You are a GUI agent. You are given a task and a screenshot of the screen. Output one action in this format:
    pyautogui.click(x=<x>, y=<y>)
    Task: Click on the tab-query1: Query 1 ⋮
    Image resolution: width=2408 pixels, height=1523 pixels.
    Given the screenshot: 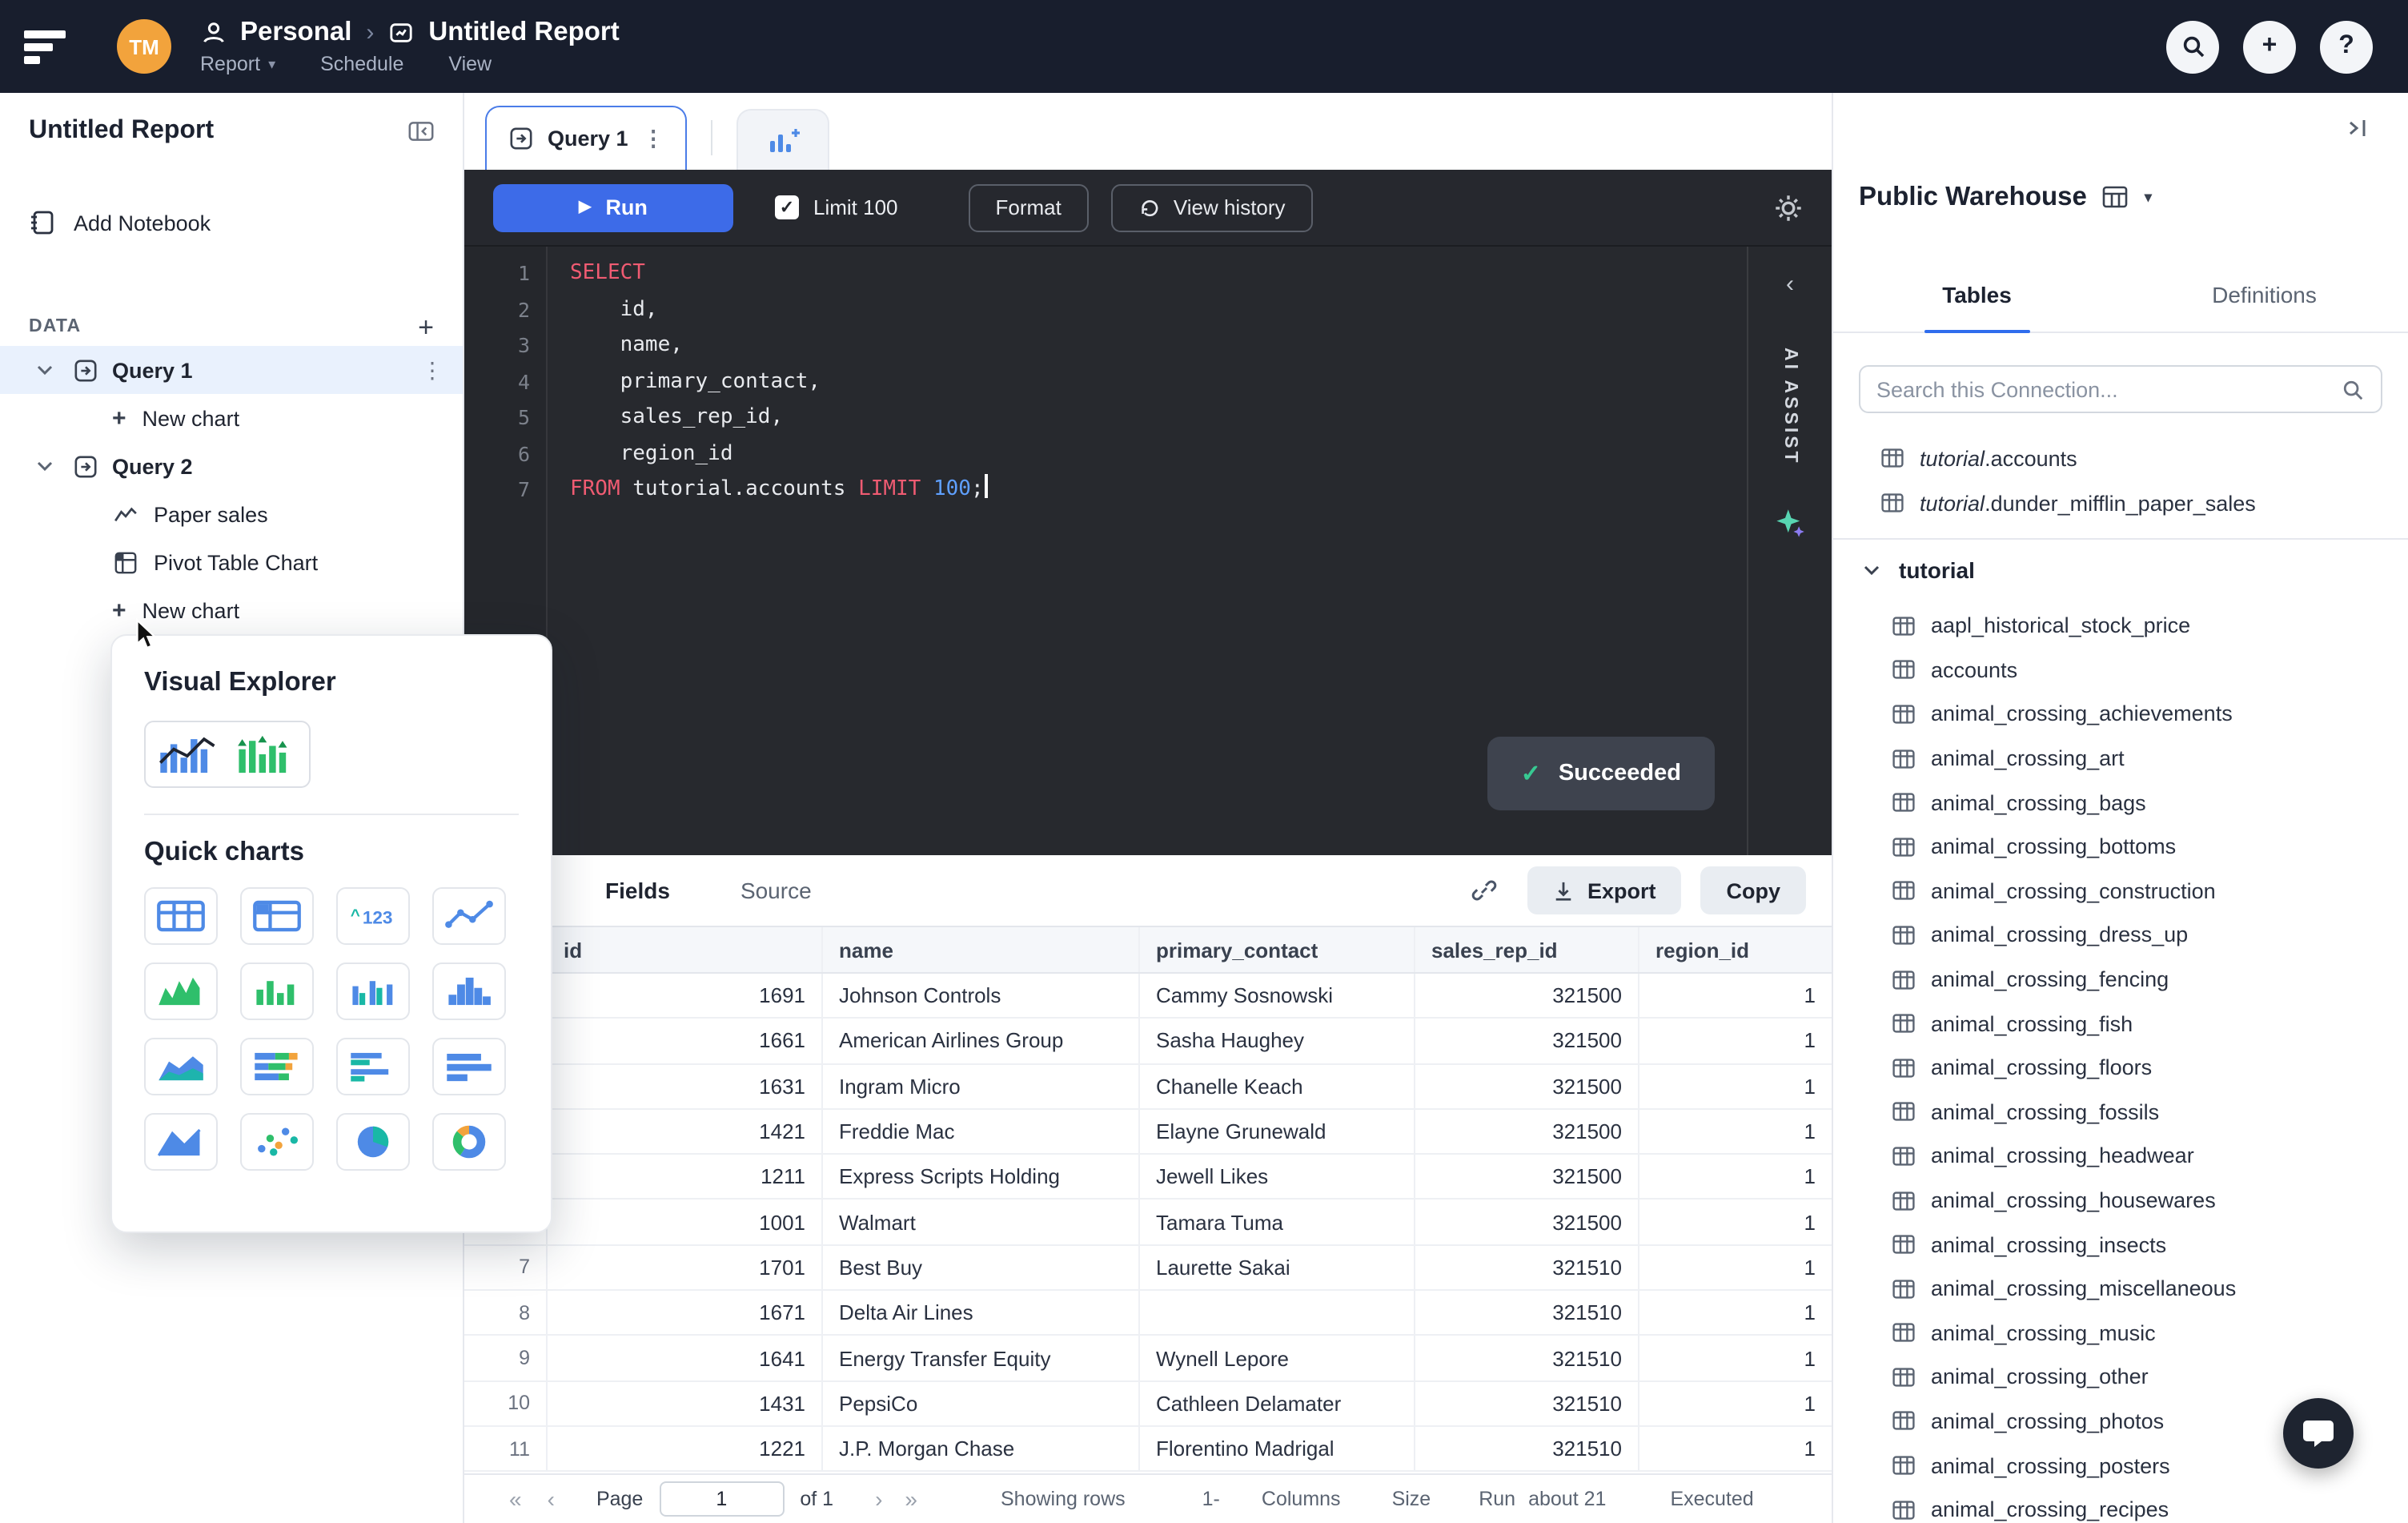 What is the action you would take?
    pyautogui.click(x=586, y=138)
    